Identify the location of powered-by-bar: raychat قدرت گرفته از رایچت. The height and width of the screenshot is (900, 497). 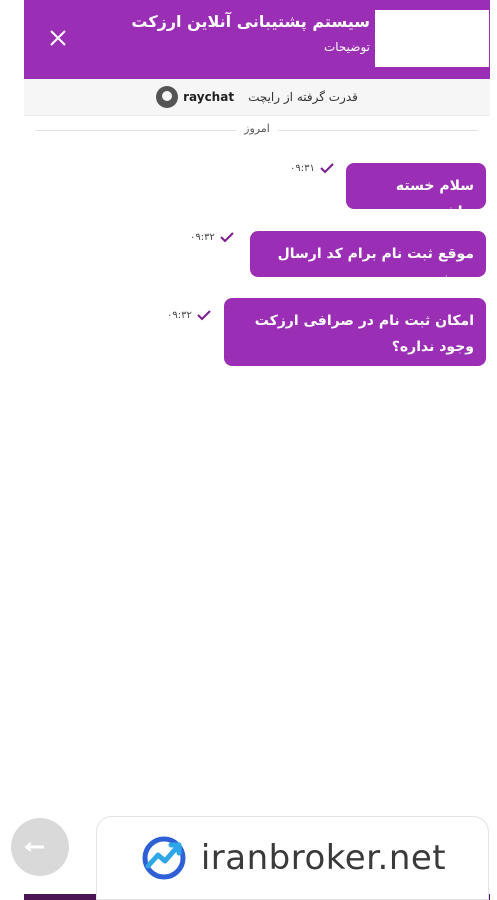
(257, 97).